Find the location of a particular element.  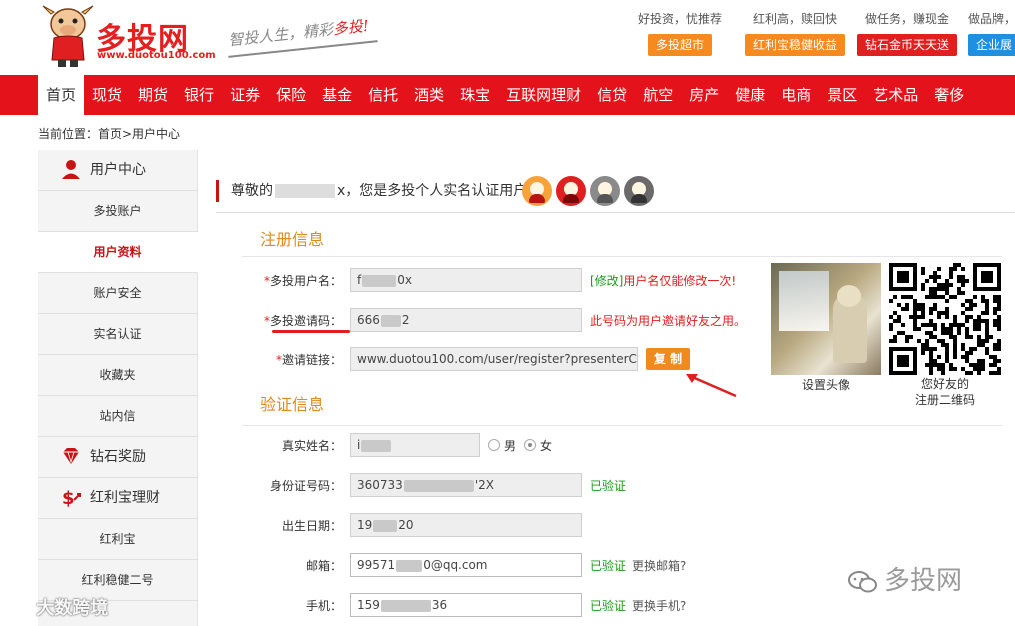

phone-field: 159 36 is located at coordinates (466, 605).